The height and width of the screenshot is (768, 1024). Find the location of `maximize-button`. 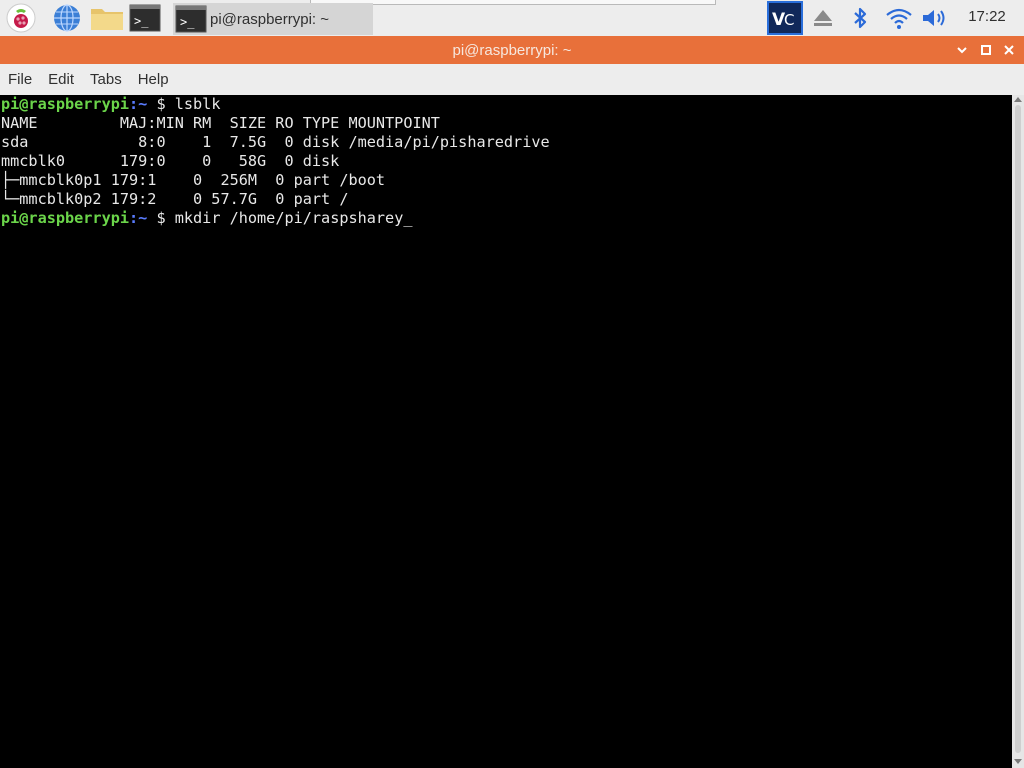

maximize-button is located at coordinates (986, 50).